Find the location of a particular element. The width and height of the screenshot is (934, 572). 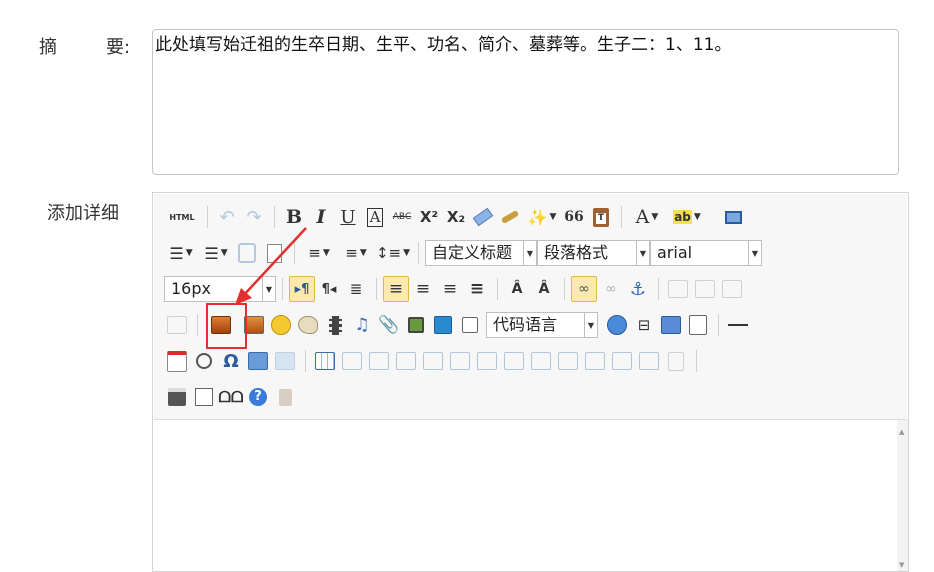

image-float-right-button is located at coordinates (732, 289).